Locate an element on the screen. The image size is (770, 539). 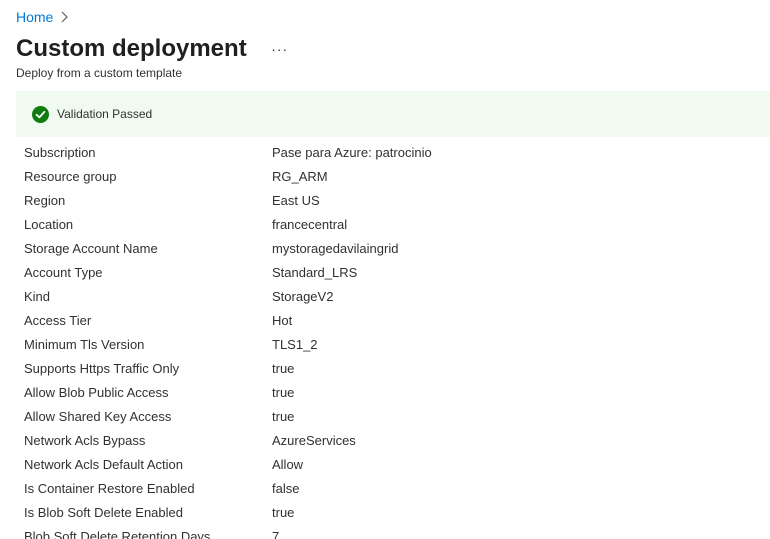
detail-row: Subscription Pase para Azure: patrocinio is located at coordinates (397, 152).